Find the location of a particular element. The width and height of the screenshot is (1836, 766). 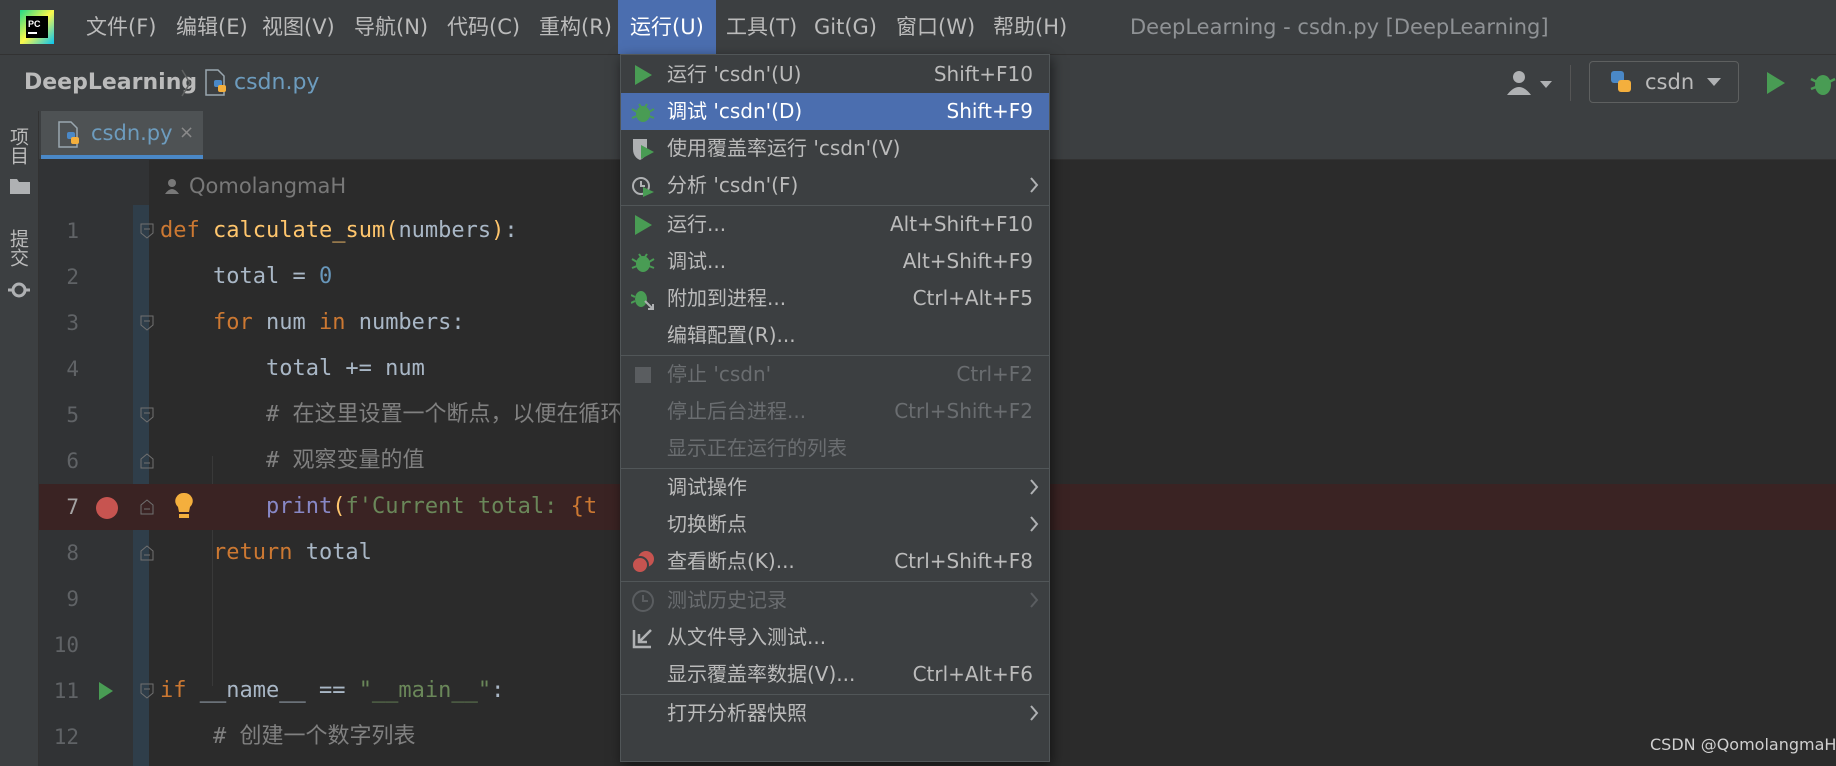

breadcrumb-project: DeepLearning is located at coordinates (110, 83).